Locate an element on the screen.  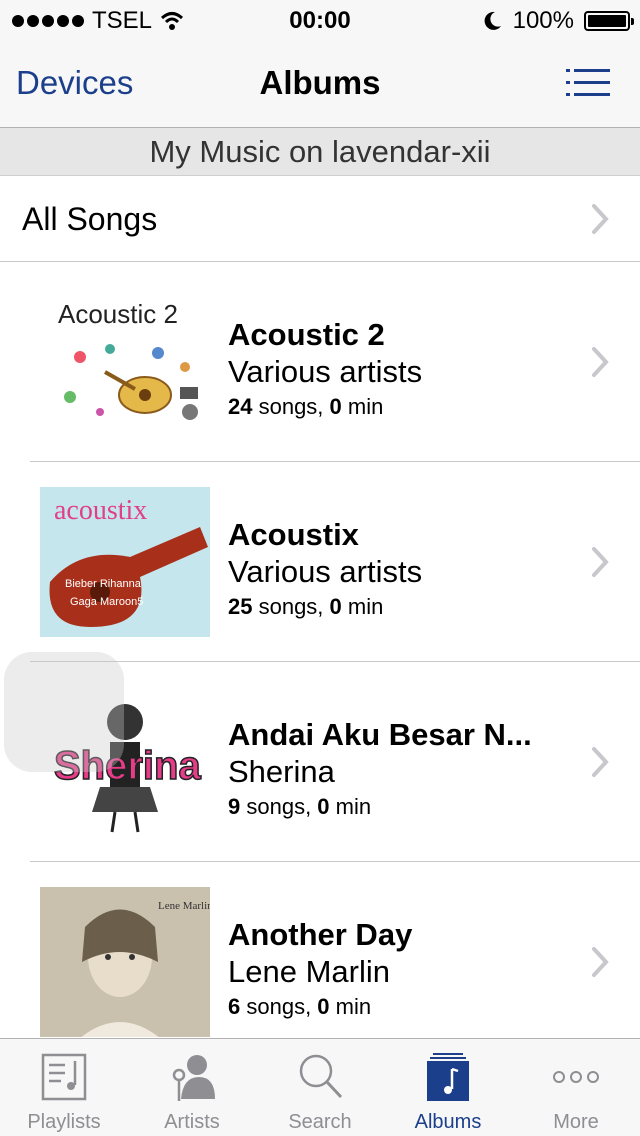
status-bar: TSEL 00:00 100% is located at coordinates (320, 20).